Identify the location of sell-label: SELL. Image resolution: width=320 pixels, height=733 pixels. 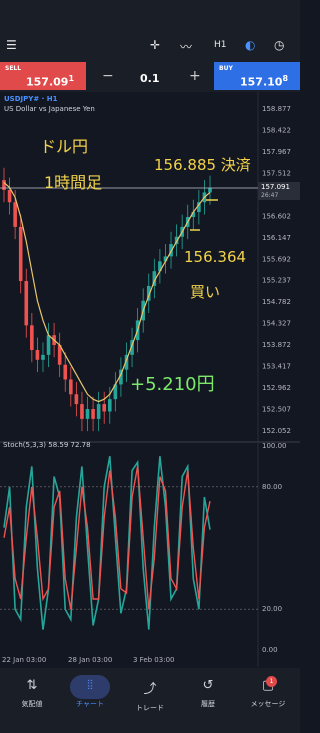
(13, 68).